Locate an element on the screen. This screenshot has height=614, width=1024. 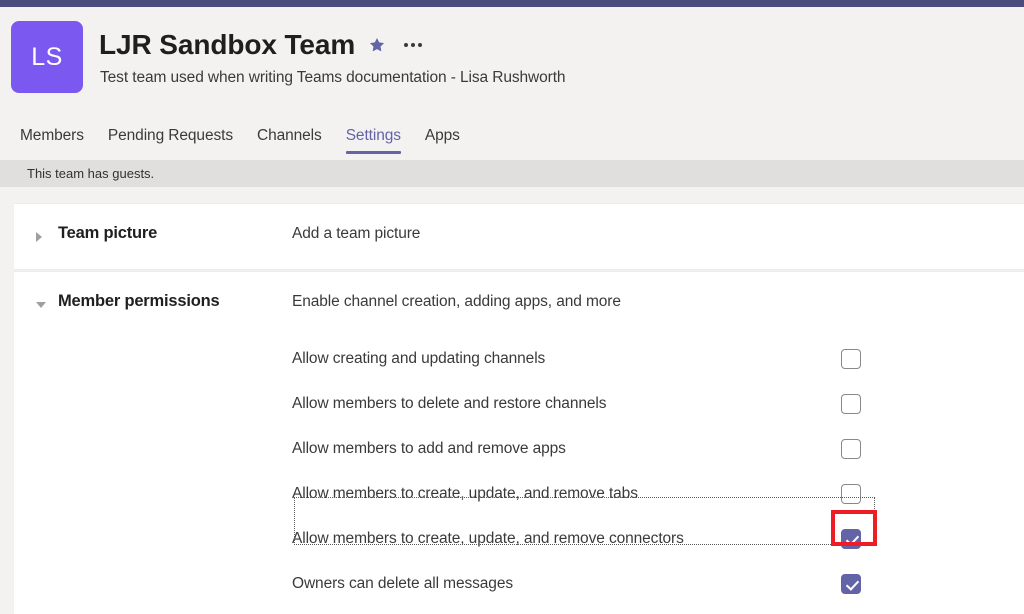
team-avatar-initials: LS is located at coordinates (47, 56).